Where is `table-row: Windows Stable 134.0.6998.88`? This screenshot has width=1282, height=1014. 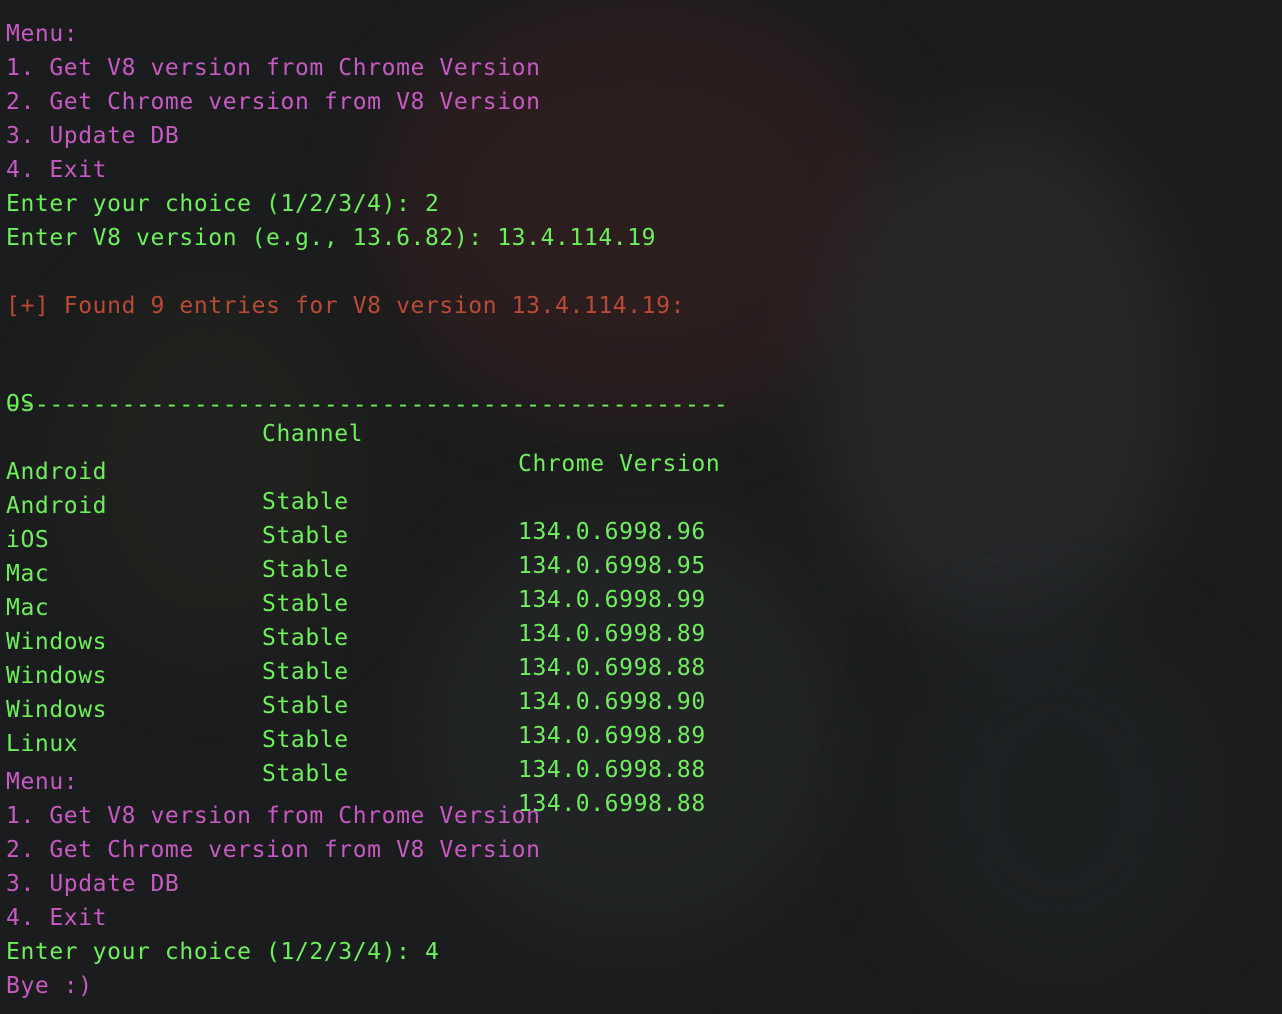
table-row: Windows Stable 134.0.6998.88 is located at coordinates (450, 724).